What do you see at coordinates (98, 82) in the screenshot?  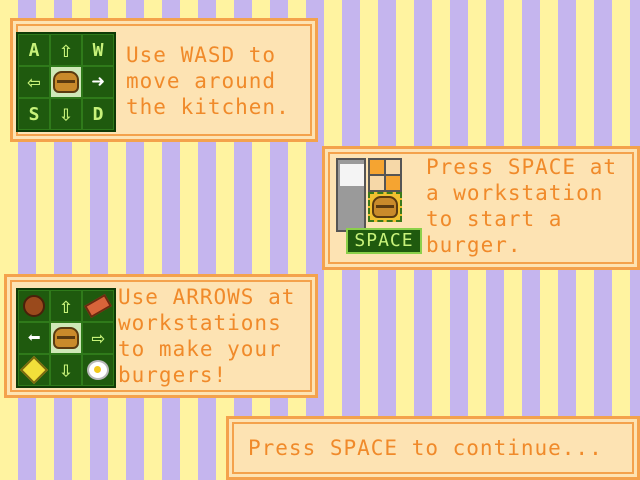 I see `arrow-right-icon: ➜` at bounding box center [98, 82].